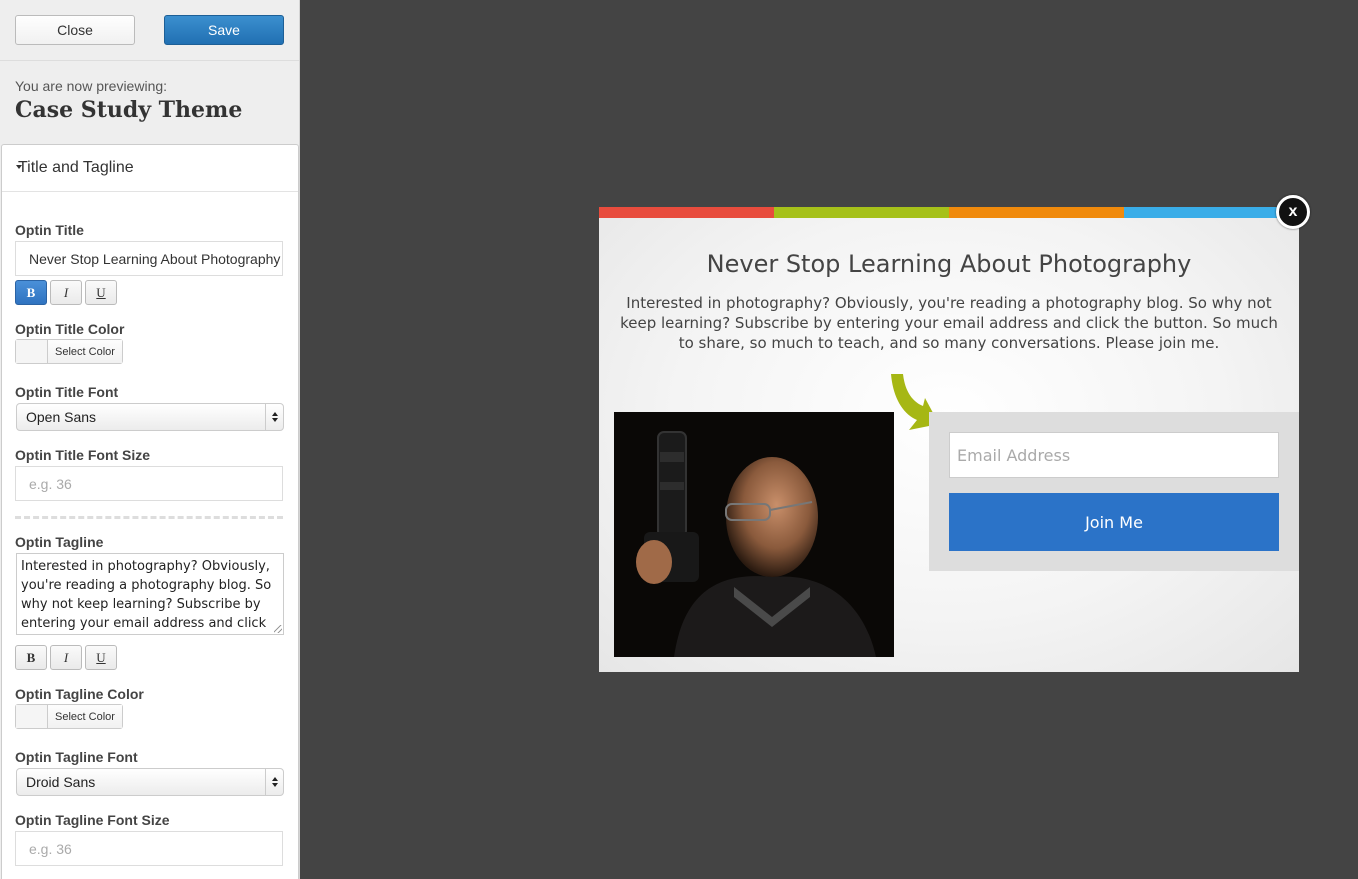 The height and width of the screenshot is (879, 1358). Describe the element at coordinates (85, 716) in the screenshot. I see `tagline-select-color-button: Select Color` at that location.